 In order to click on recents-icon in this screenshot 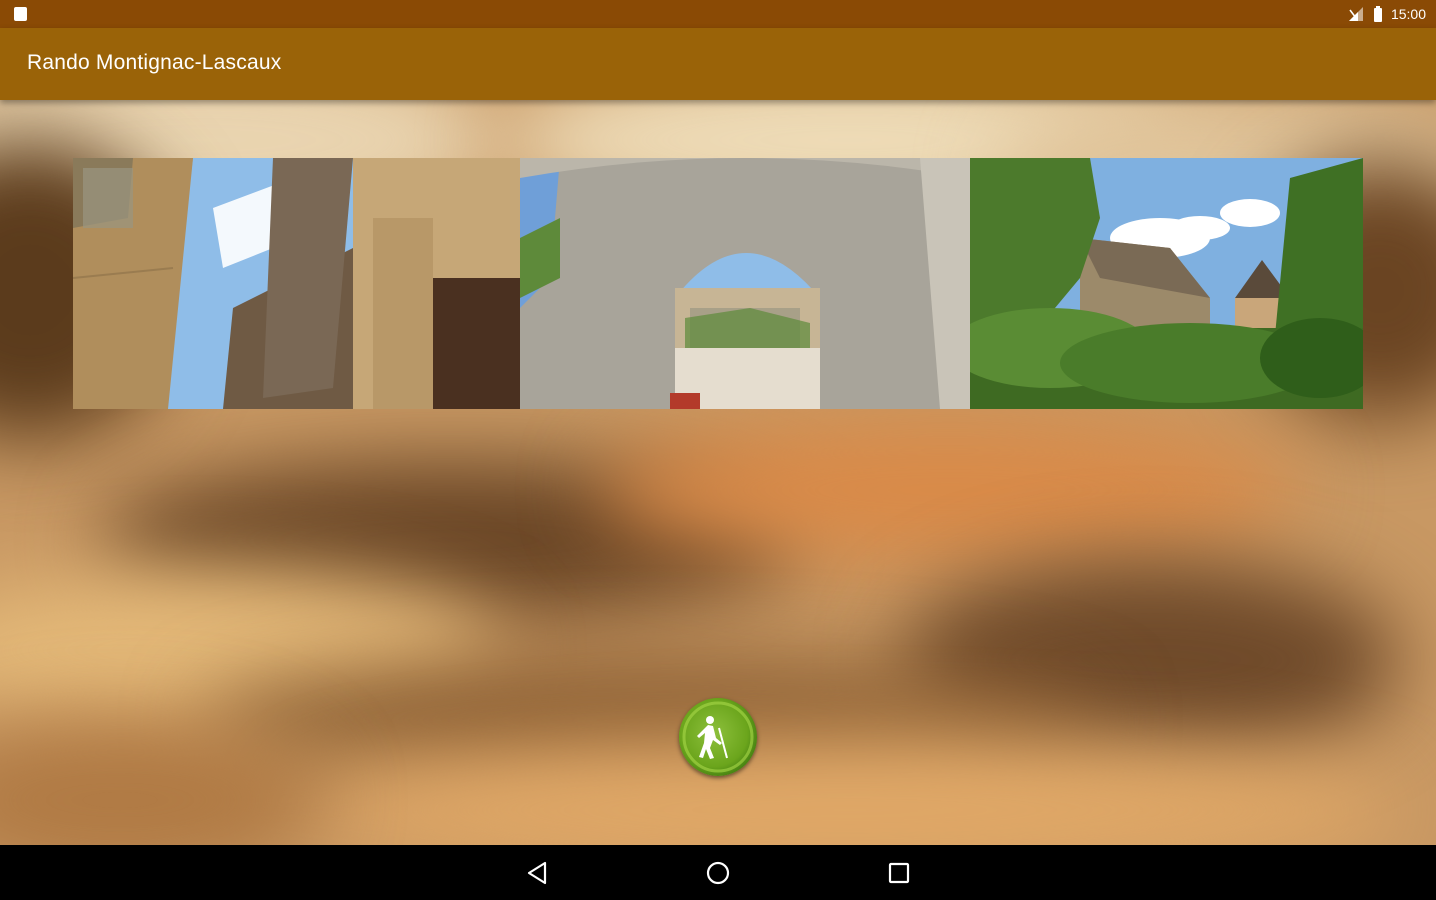, I will do `click(899, 873)`.